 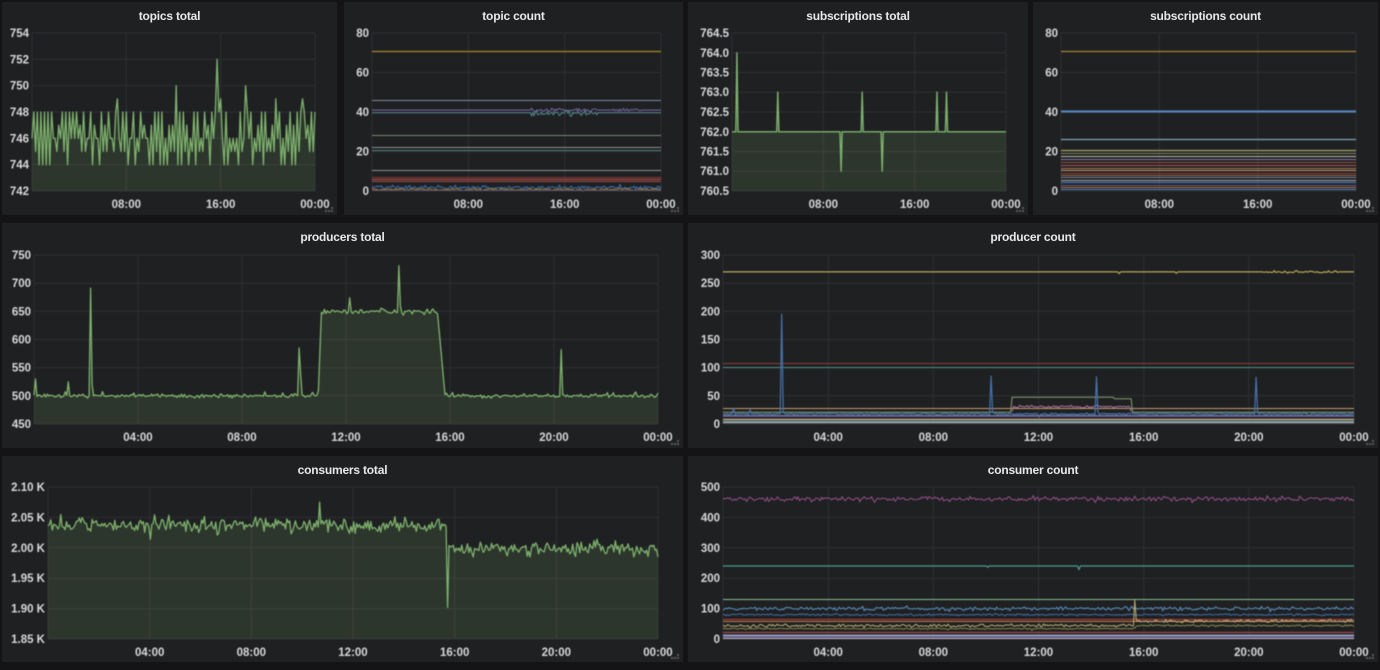 What do you see at coordinates (714, 113) in the screenshot?
I see `svg-text: 762.5` at bounding box center [714, 113].